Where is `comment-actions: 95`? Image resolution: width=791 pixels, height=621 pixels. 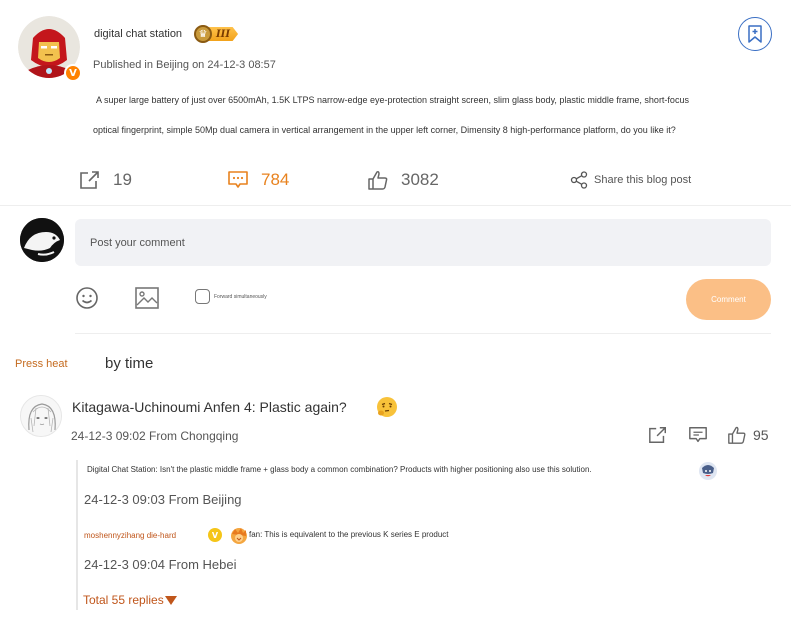 comment-actions: 95 is located at coordinates (708, 435).